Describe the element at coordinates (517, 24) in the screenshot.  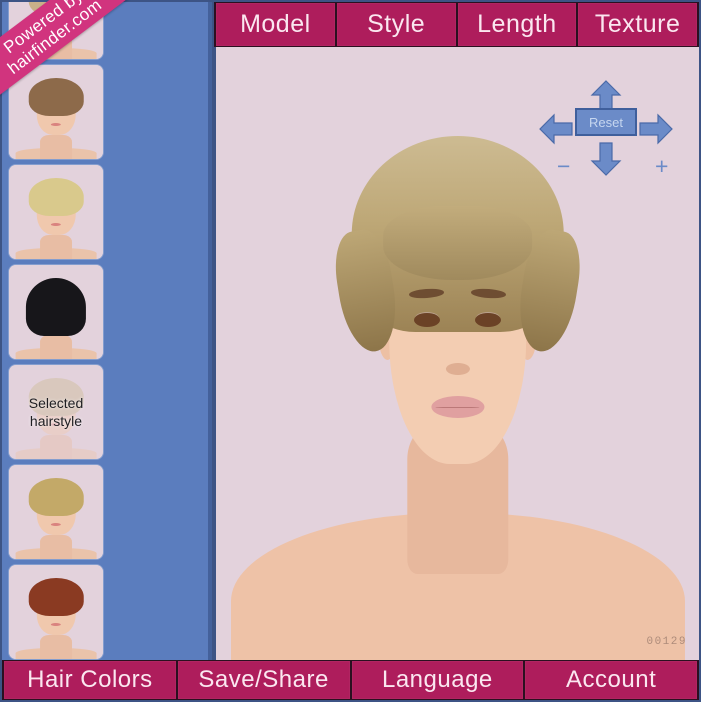
I see `tab-length: Length` at that location.